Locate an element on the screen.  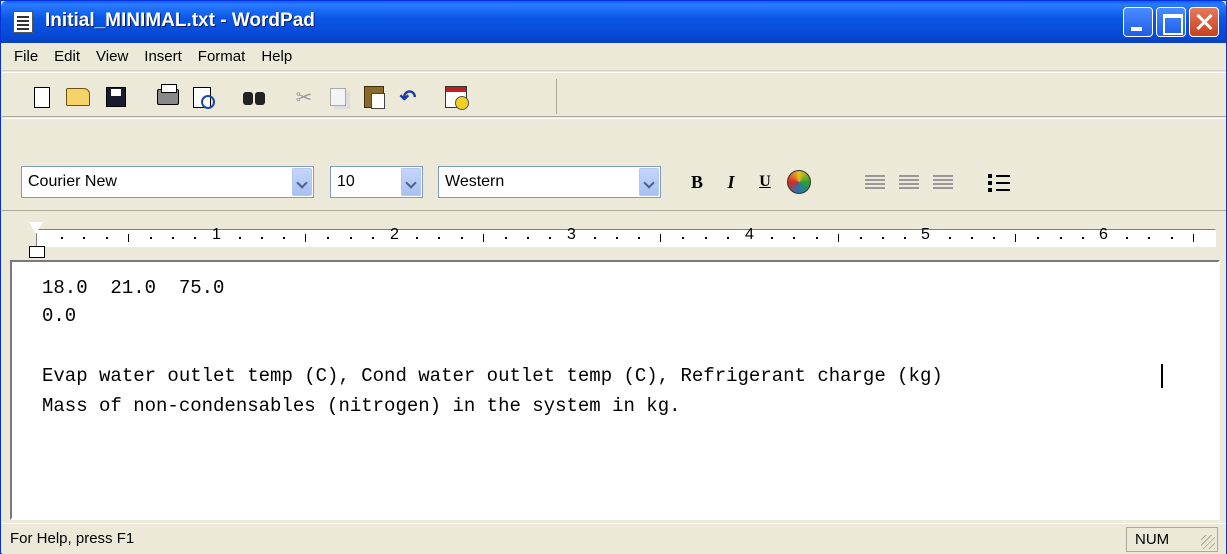
num-lock-panel: NUM is located at coordinates (1172, 539).